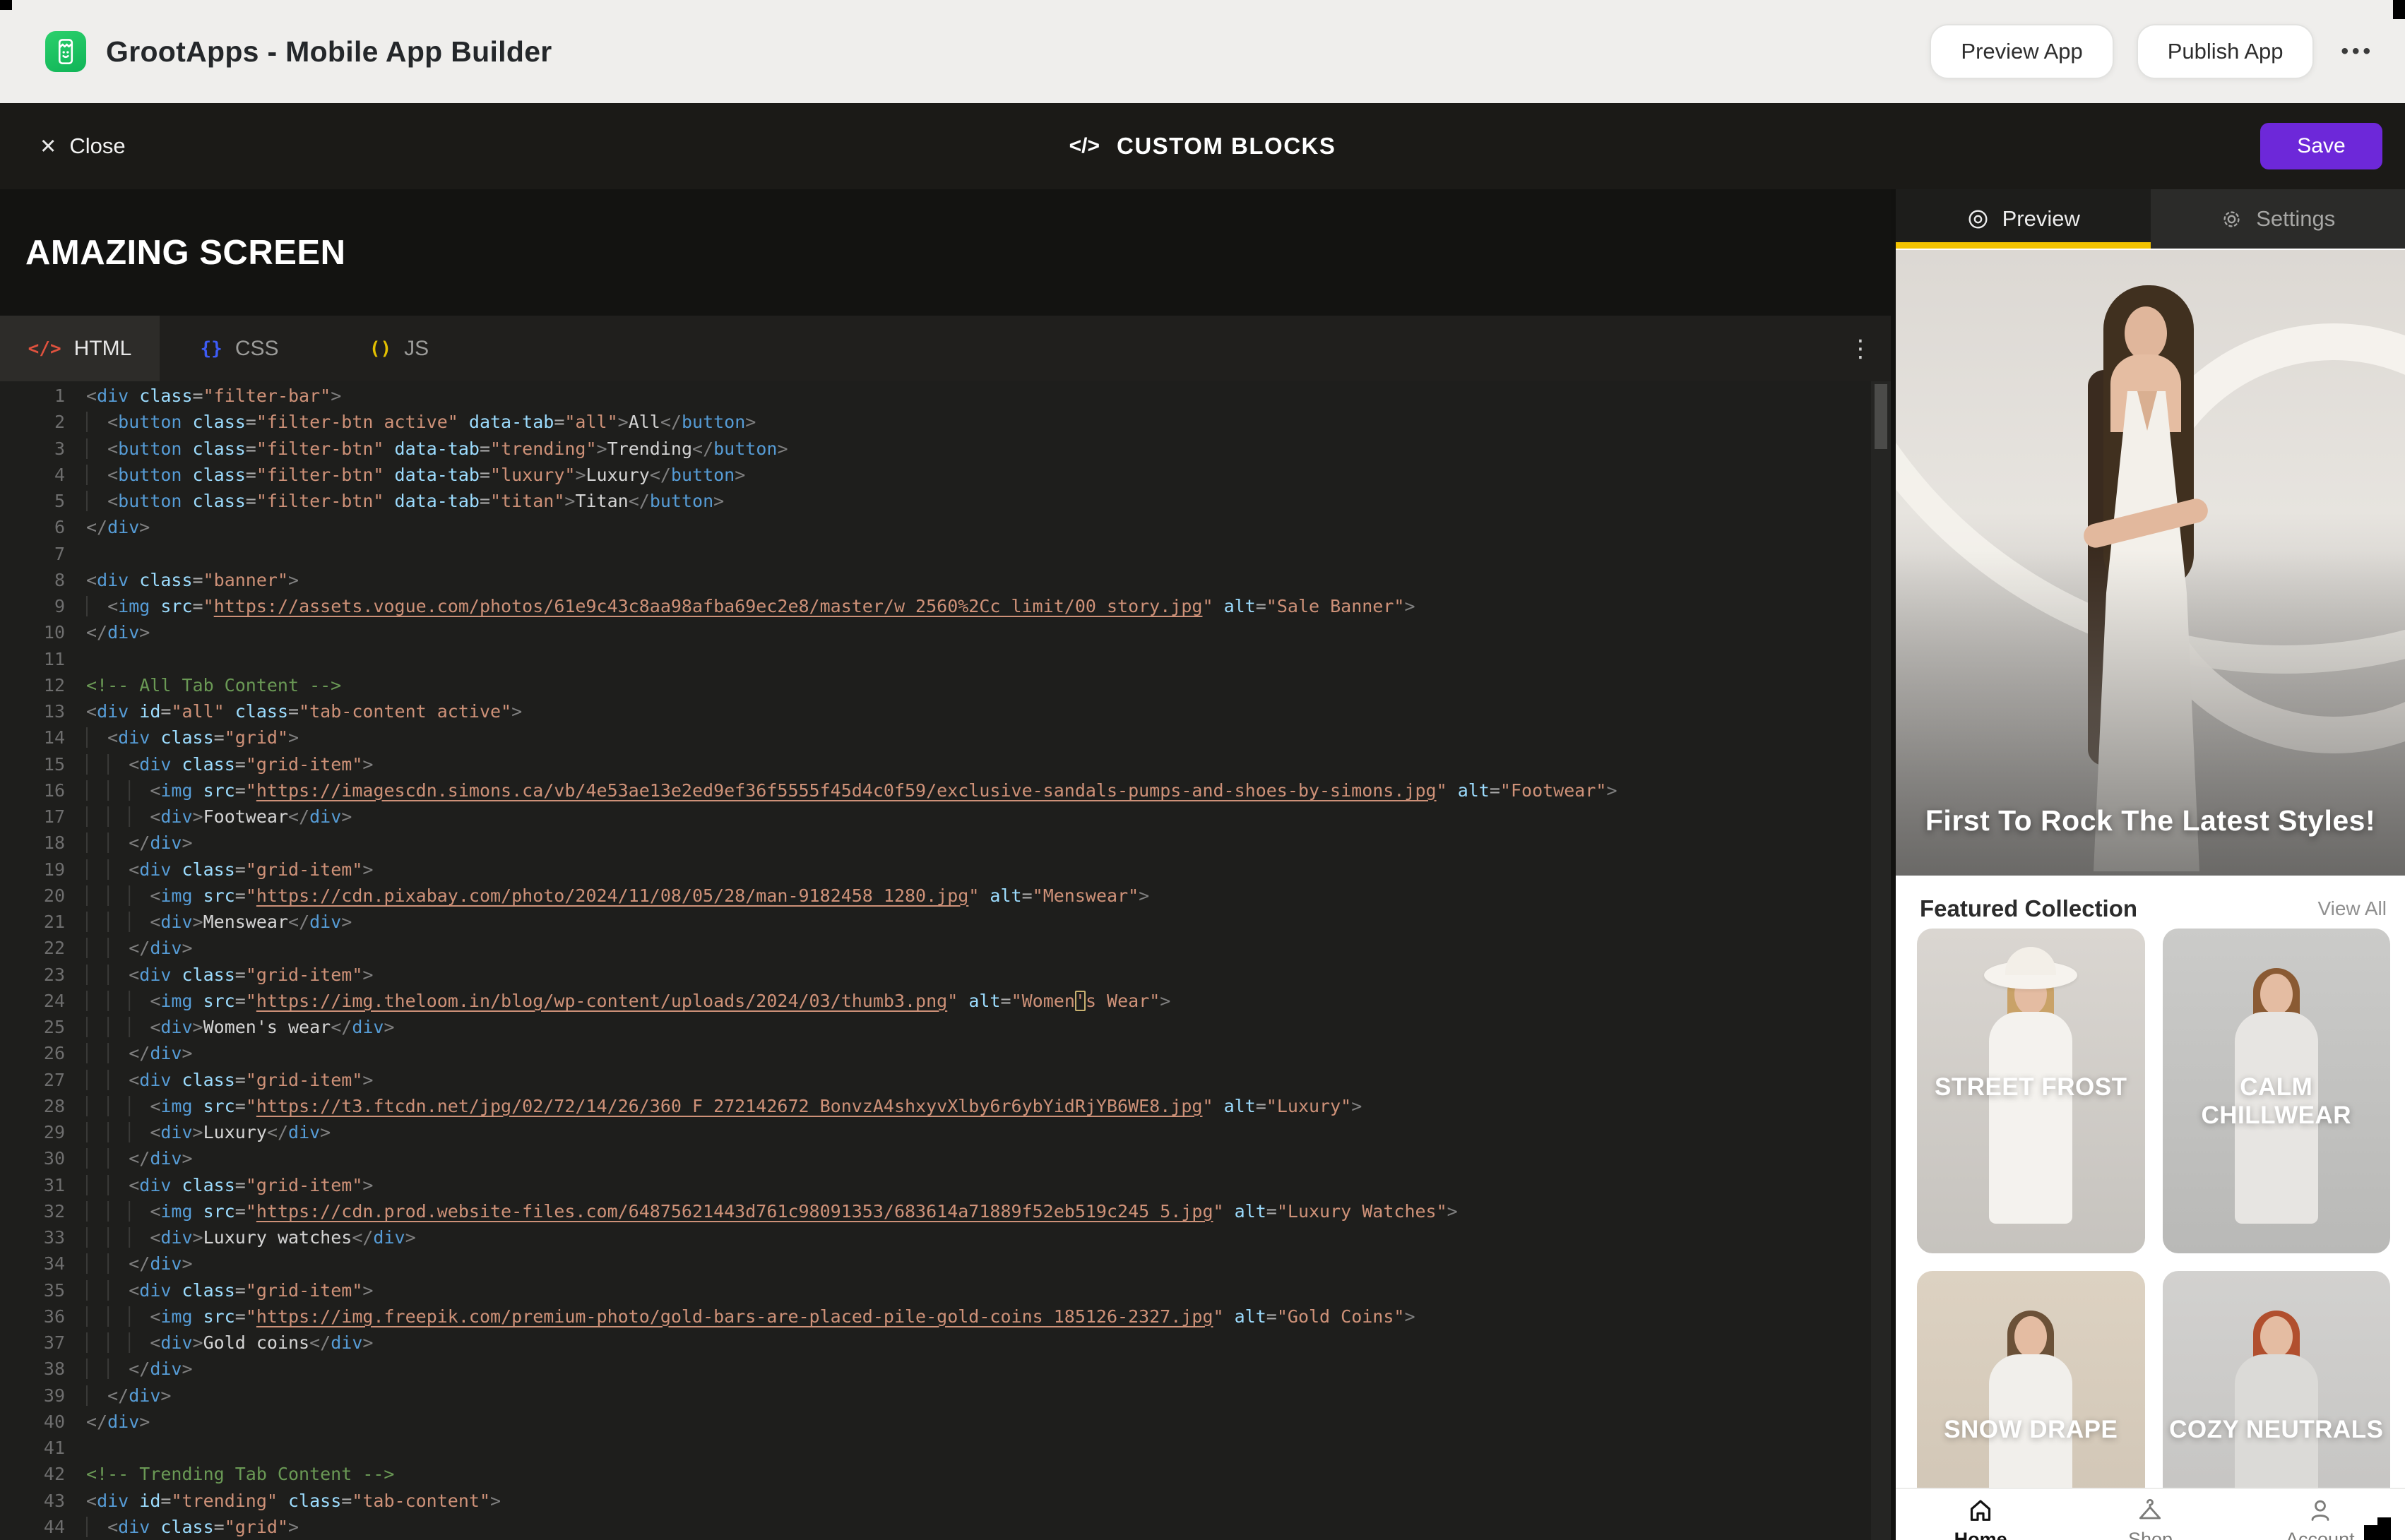  Describe the element at coordinates (946, 1422) in the screenshot. I see `code-line-40: 40 </div>` at that location.